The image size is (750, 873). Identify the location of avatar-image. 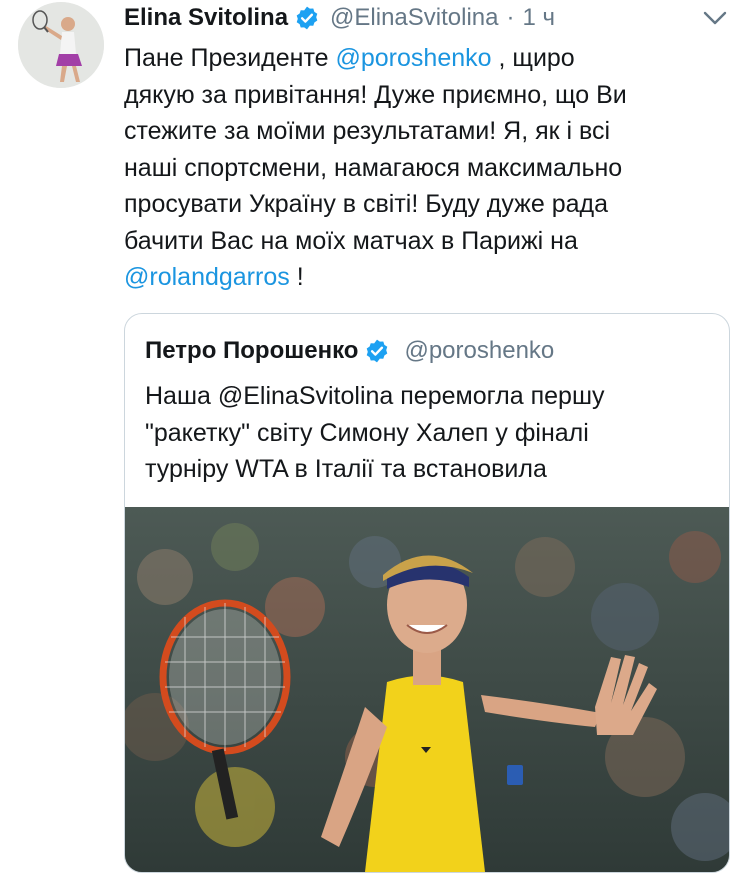
(61, 45).